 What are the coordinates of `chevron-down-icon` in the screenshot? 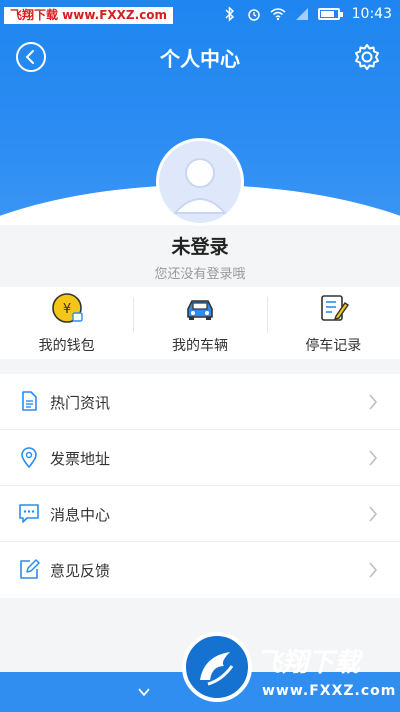 It's located at (144, 692).